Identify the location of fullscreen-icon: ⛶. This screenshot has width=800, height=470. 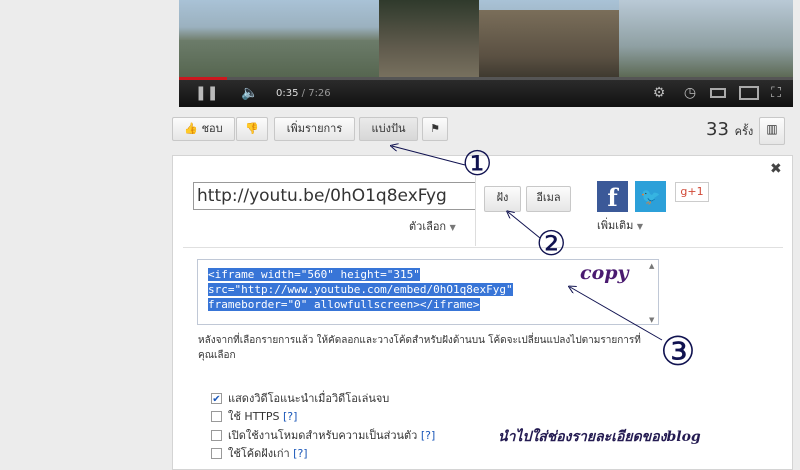
(776, 93).